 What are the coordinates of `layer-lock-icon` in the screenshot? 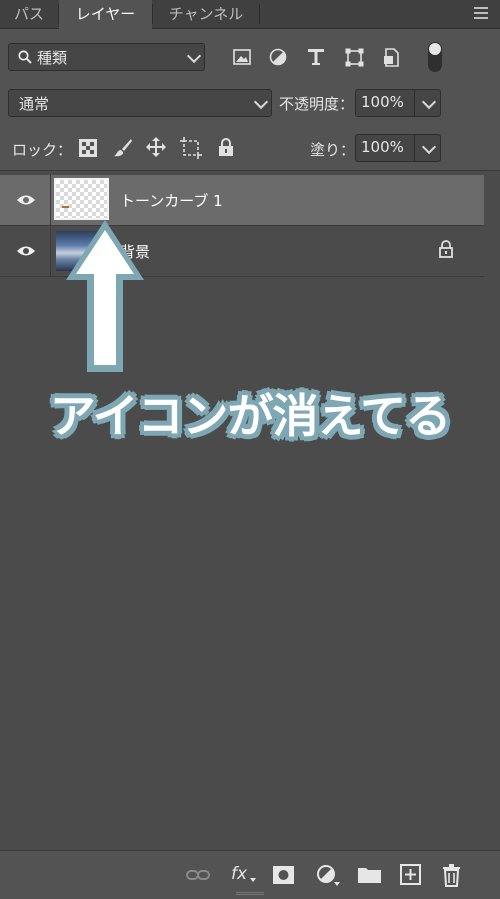 It's located at (446, 249).